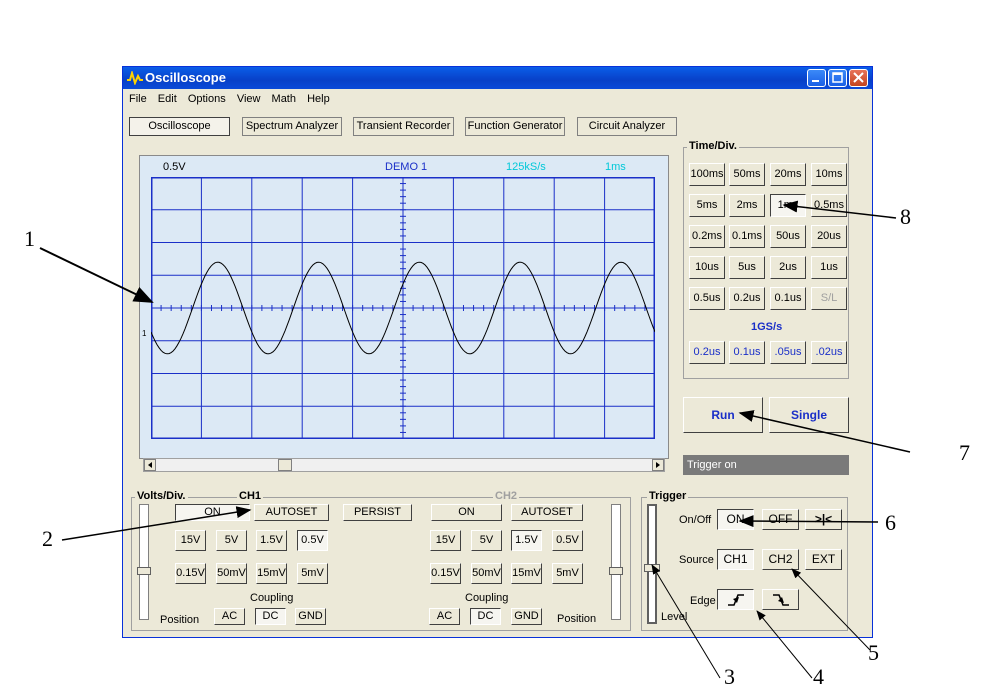 The width and height of the screenshot is (1000, 700). What do you see at coordinates (905, 216) in the screenshot?
I see `annotation-label-8: 8` at bounding box center [905, 216].